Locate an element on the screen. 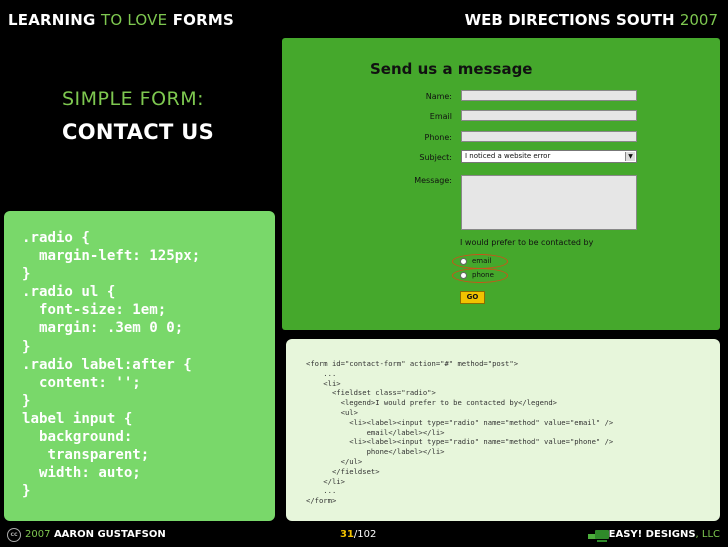 This screenshot has height=547, width=728. radio-button-email is located at coordinates (463, 261).